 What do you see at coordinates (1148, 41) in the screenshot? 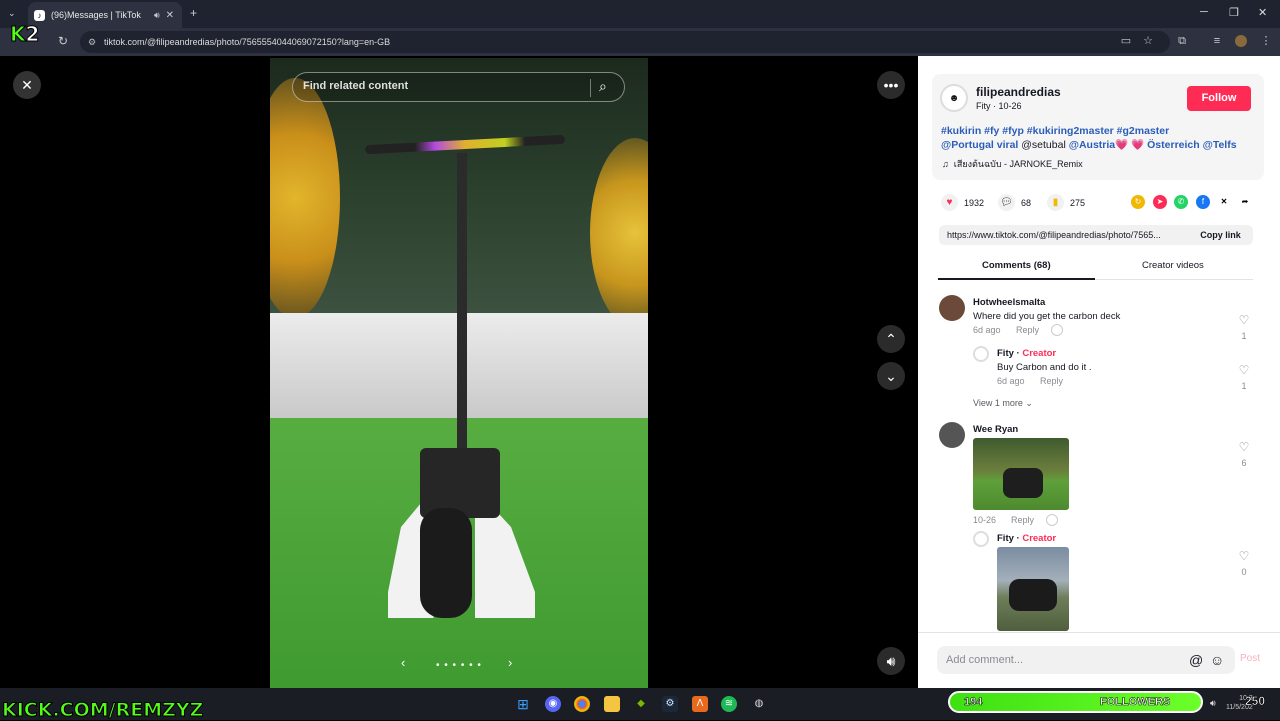
I see `bookmark-star-icon: ☆` at bounding box center [1148, 41].